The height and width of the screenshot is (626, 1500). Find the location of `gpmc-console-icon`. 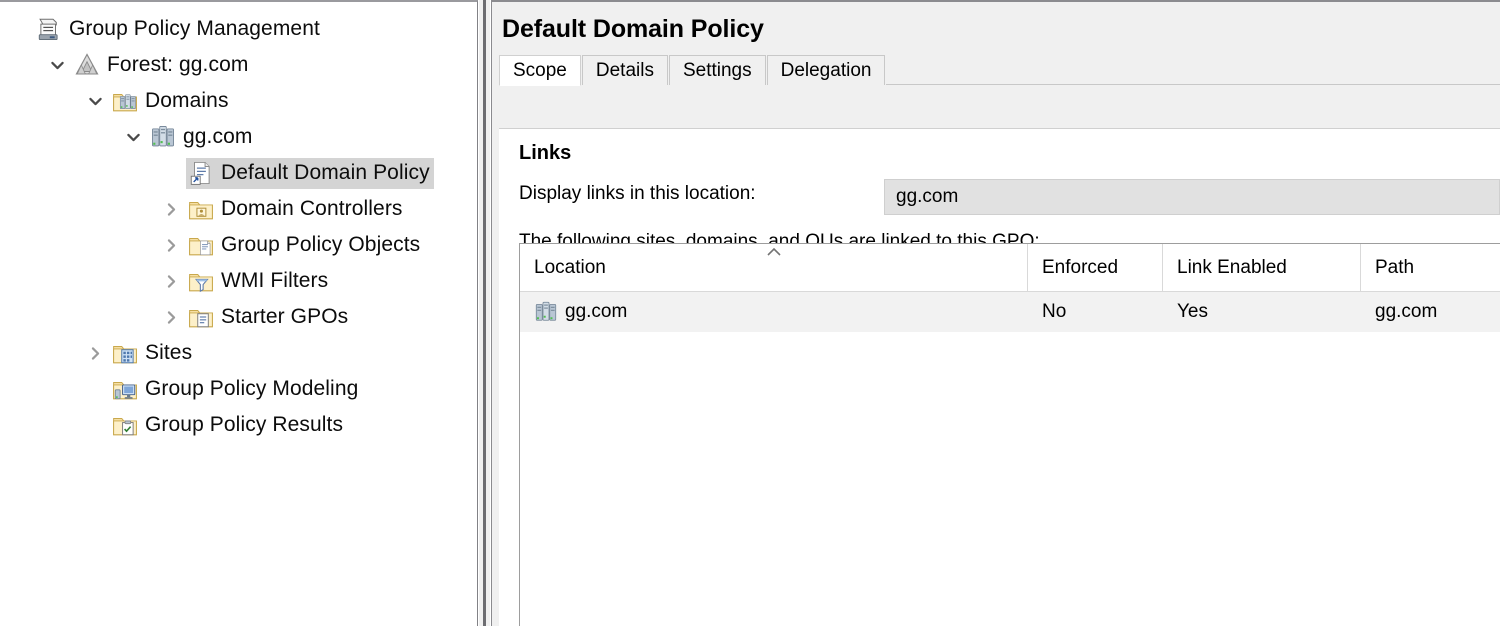

gpmc-console-icon is located at coordinates (49, 29).